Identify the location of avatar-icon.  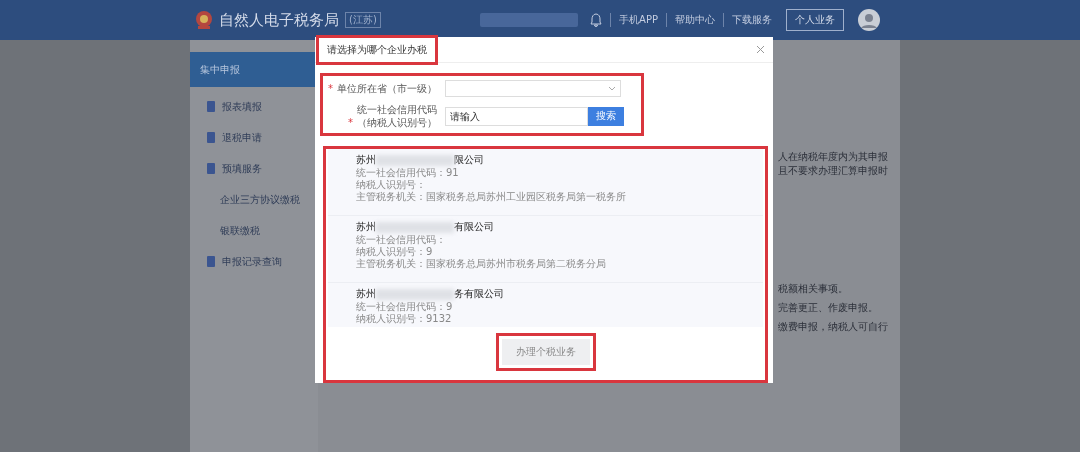
(869, 20).